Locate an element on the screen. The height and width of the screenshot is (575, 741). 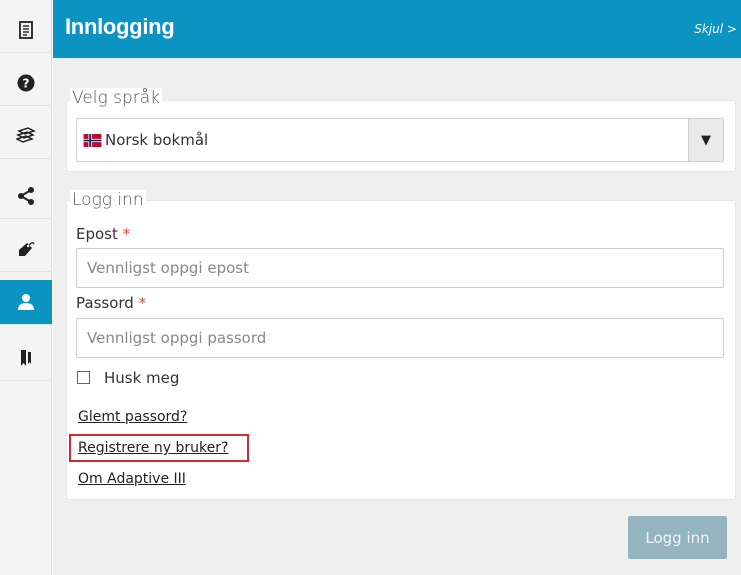
sidebar-item-user is located at coordinates (26, 302).